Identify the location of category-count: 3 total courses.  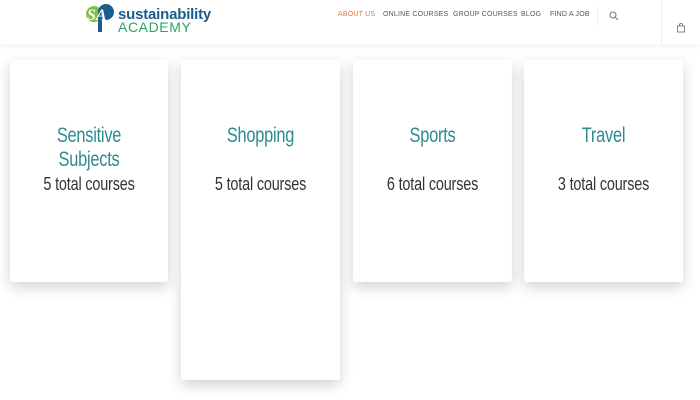
(603, 184).